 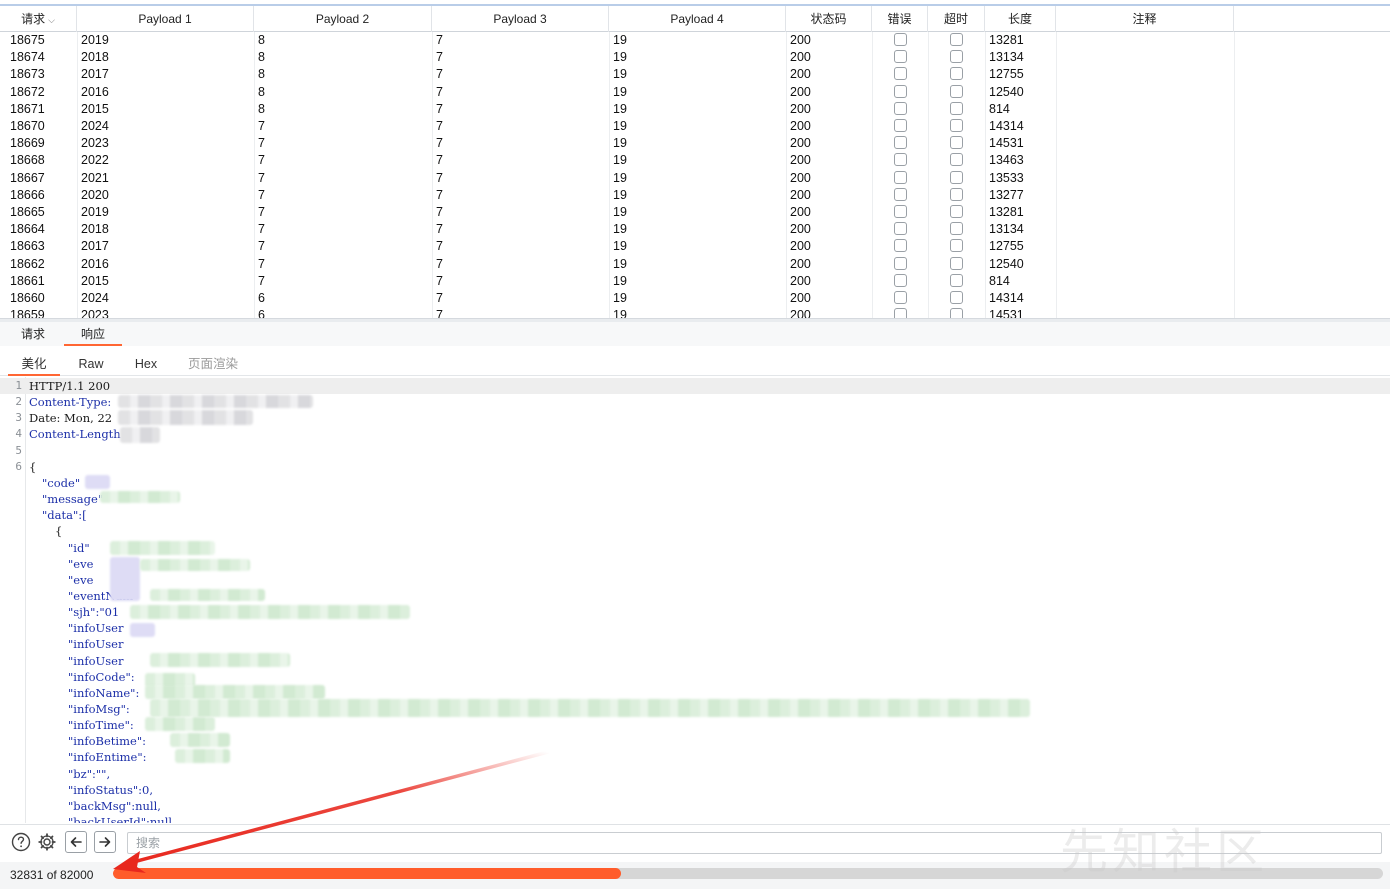 What do you see at coordinates (261, 298) in the screenshot?
I see `cell-payload2: 6` at bounding box center [261, 298].